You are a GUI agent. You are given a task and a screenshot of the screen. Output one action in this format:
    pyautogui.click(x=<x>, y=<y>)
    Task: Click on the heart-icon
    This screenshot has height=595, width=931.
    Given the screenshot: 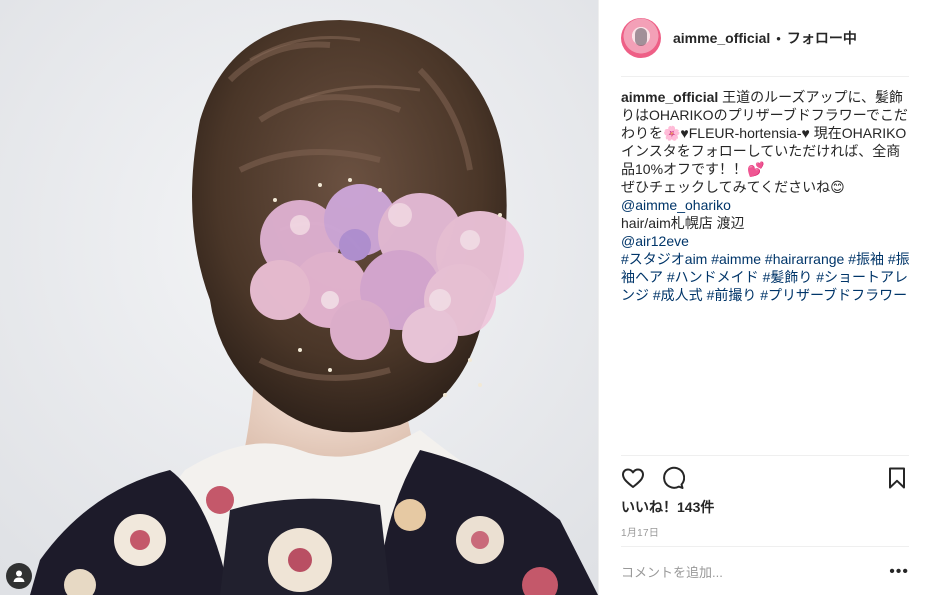 What is the action you would take?
    pyautogui.click(x=633, y=478)
    